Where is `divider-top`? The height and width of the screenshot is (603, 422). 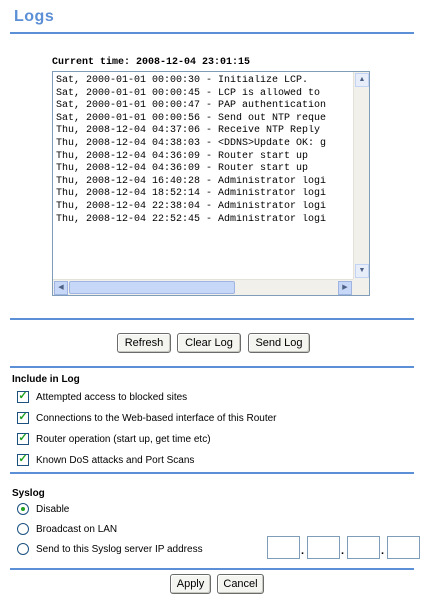
divider-top is located at coordinates (212, 33).